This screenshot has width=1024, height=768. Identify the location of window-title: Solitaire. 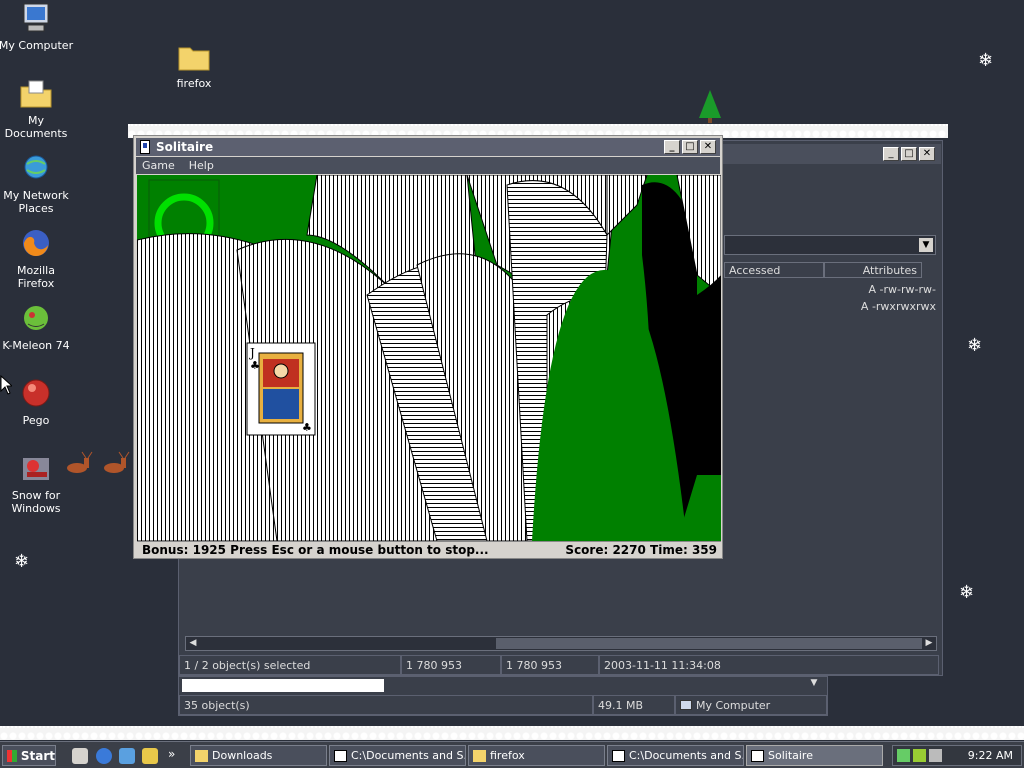
(185, 147).